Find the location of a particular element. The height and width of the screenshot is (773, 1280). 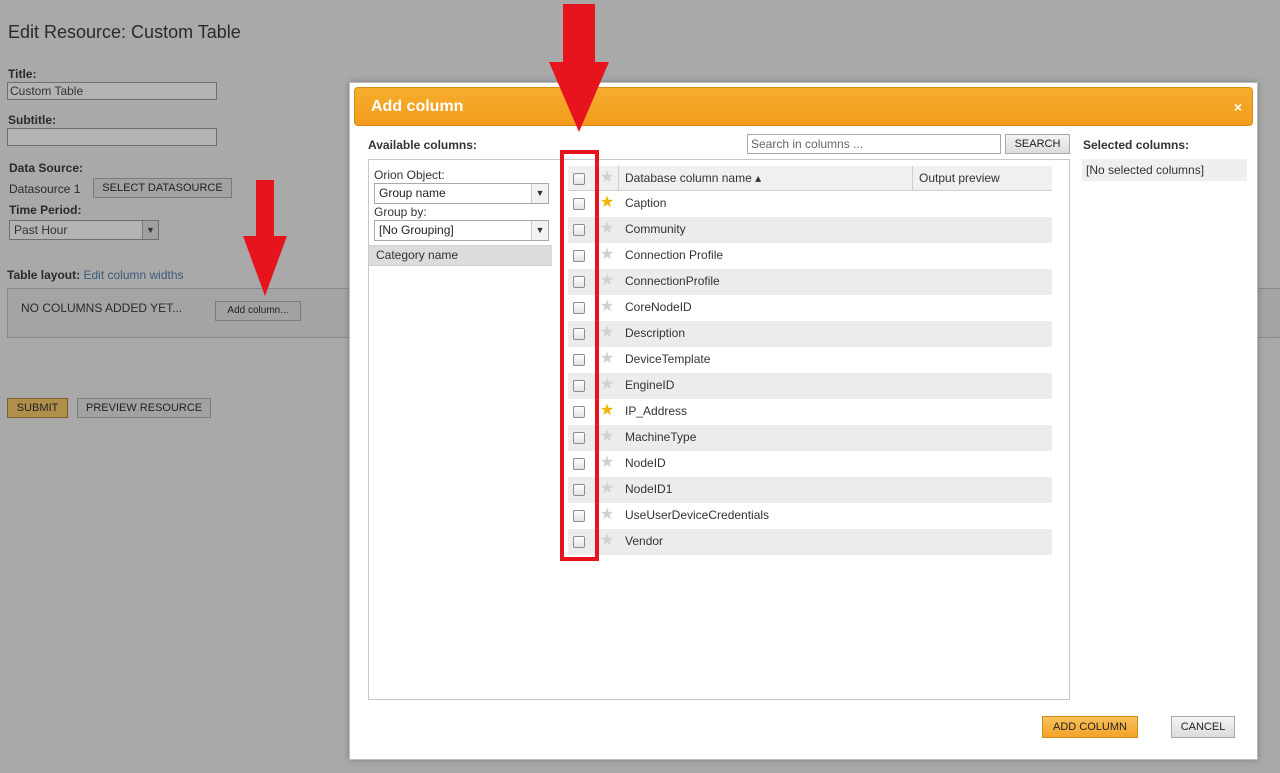

annotation-overlay is located at coordinates (426, 150).